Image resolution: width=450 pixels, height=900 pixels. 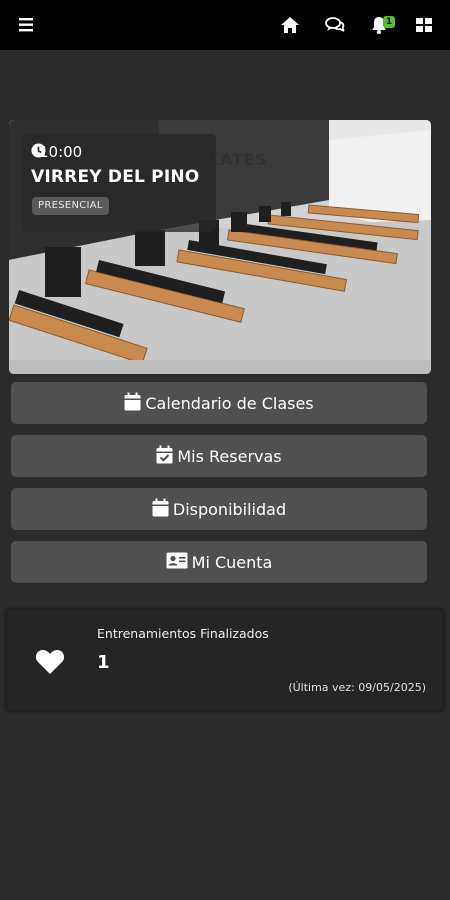 I want to click on class-location: VIRREY DEL PINO, so click(x=115, y=177).